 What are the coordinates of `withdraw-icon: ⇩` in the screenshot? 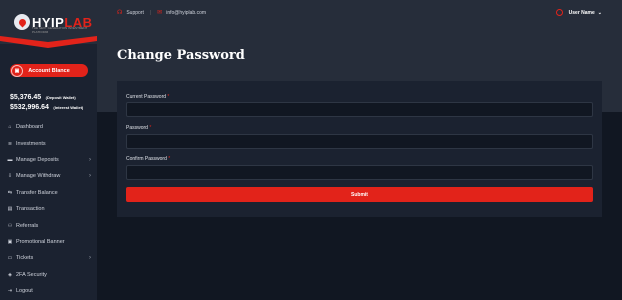 It's located at (10, 176).